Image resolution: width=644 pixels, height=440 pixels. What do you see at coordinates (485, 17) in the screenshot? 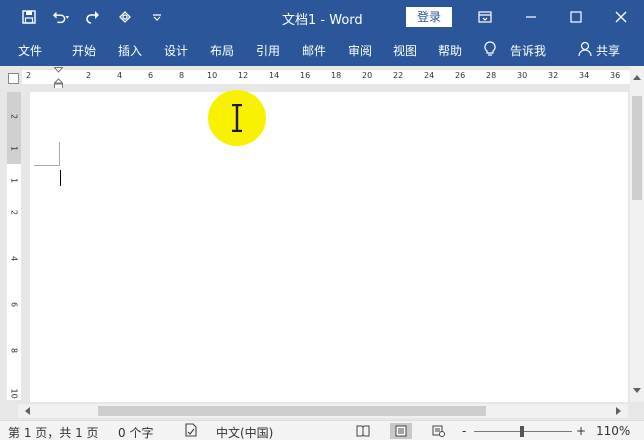
I see `ribbon-display-options-icon` at bounding box center [485, 17].